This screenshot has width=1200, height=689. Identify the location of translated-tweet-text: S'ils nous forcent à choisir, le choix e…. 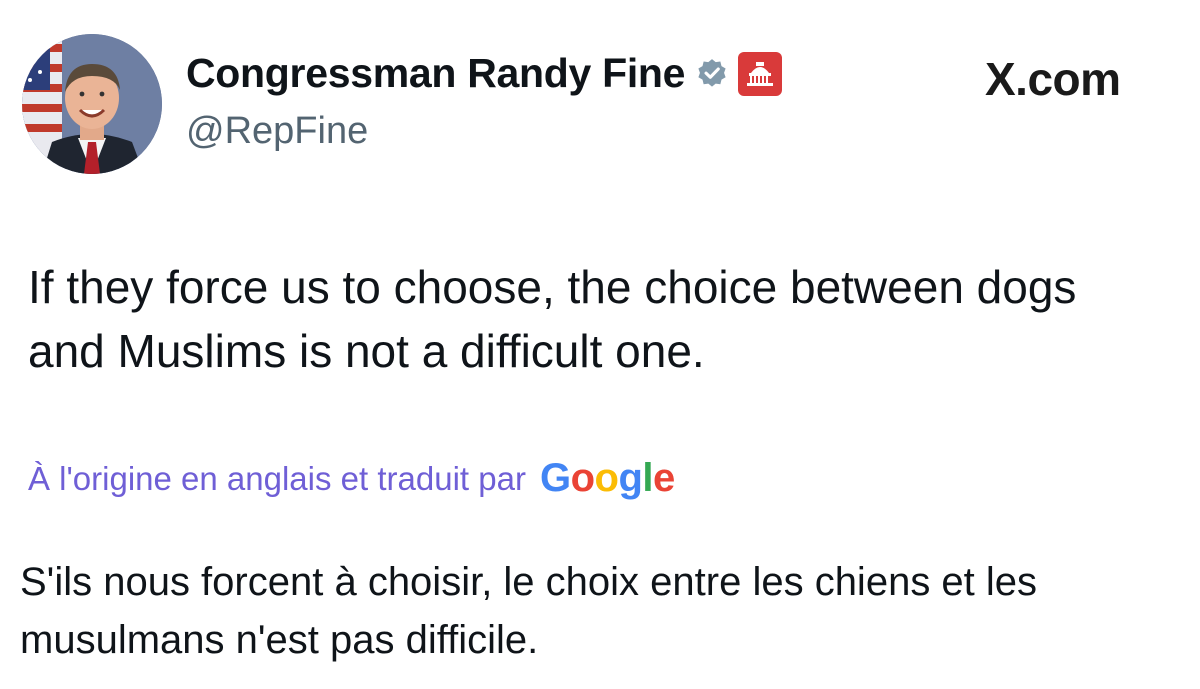
(529, 611).